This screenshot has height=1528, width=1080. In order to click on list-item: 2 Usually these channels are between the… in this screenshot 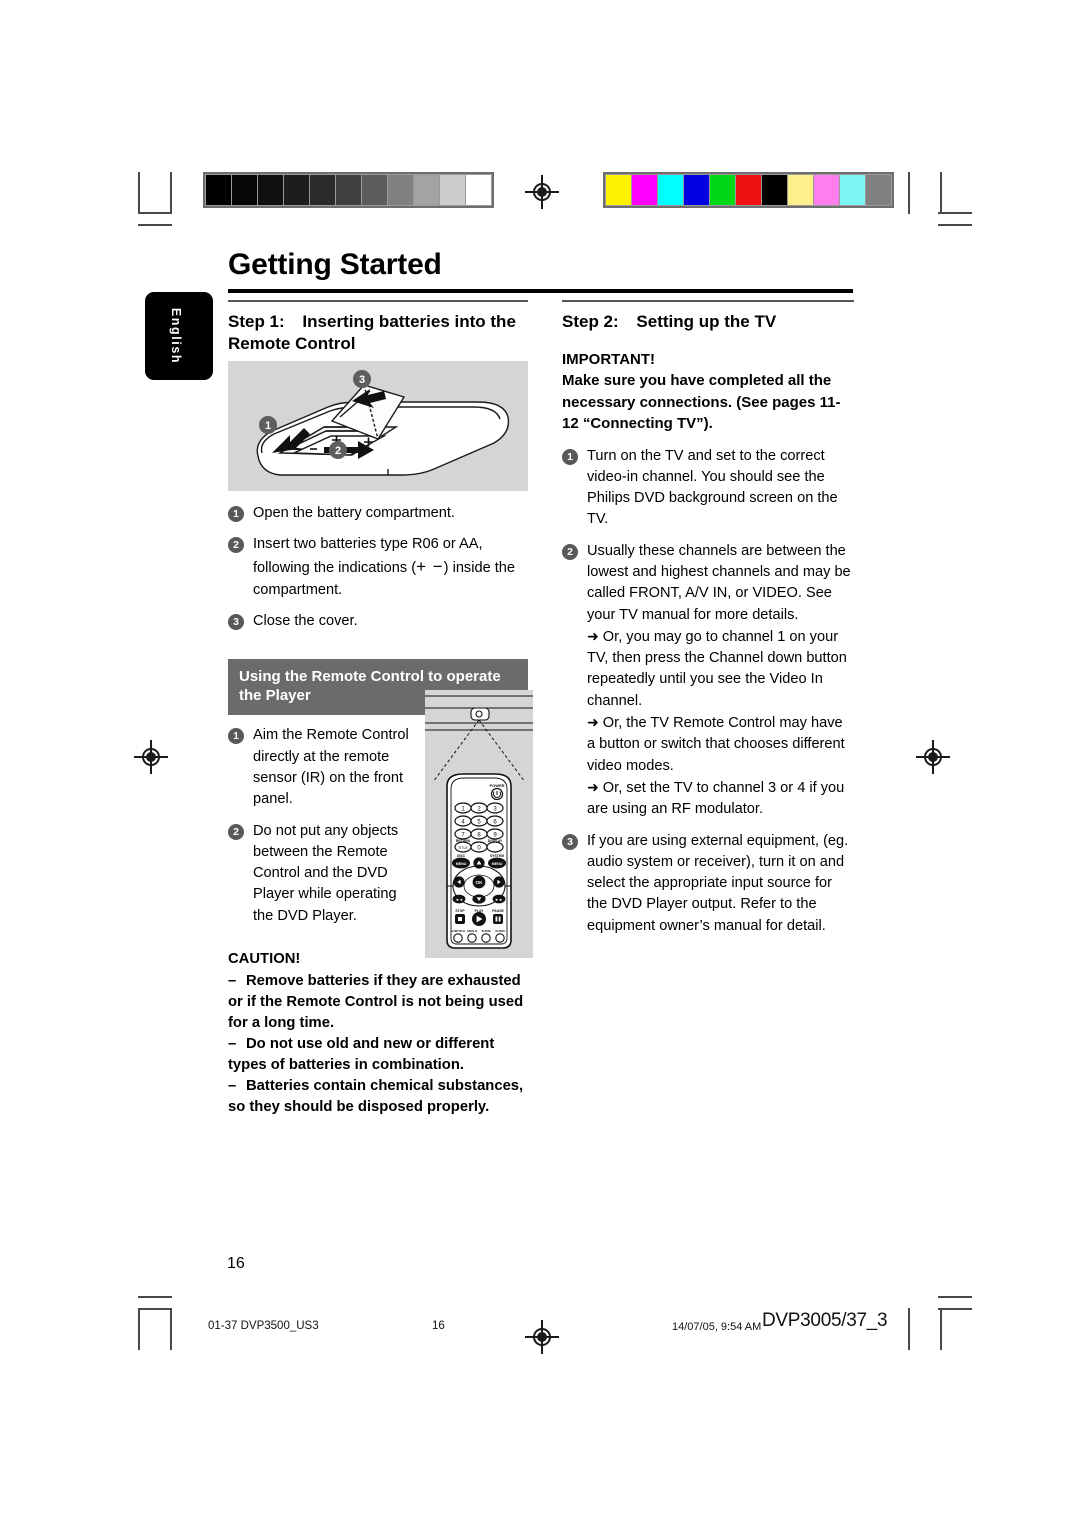, I will do `click(708, 681)`.